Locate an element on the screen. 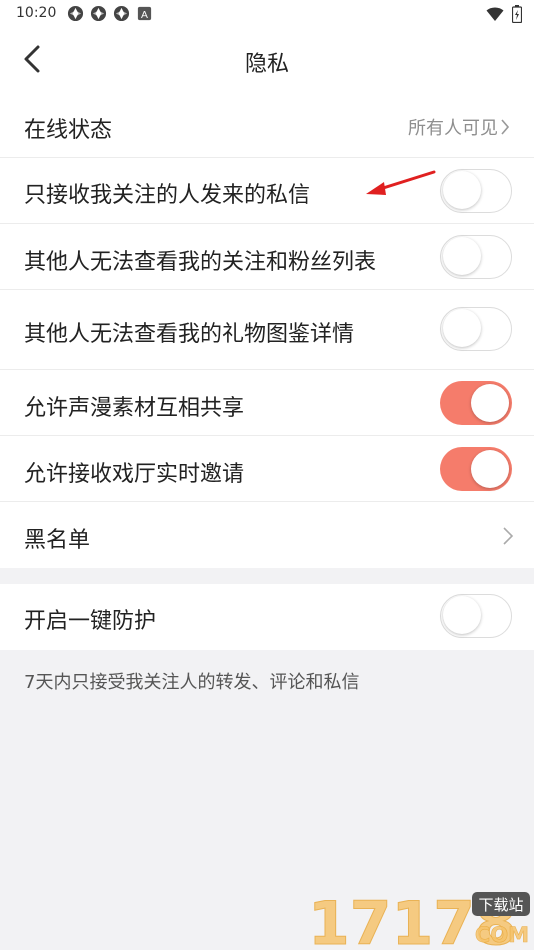  only-followed-messages-toggle is located at coordinates (476, 191).